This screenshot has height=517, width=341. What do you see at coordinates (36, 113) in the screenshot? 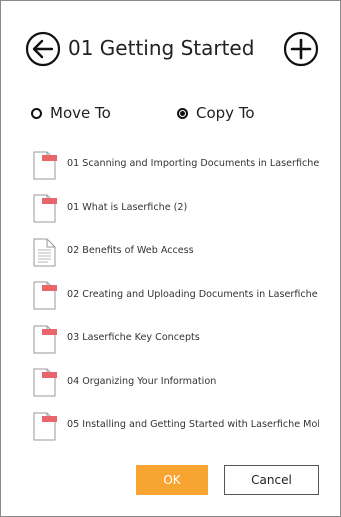
I see `radio-unselected-icon` at bounding box center [36, 113].